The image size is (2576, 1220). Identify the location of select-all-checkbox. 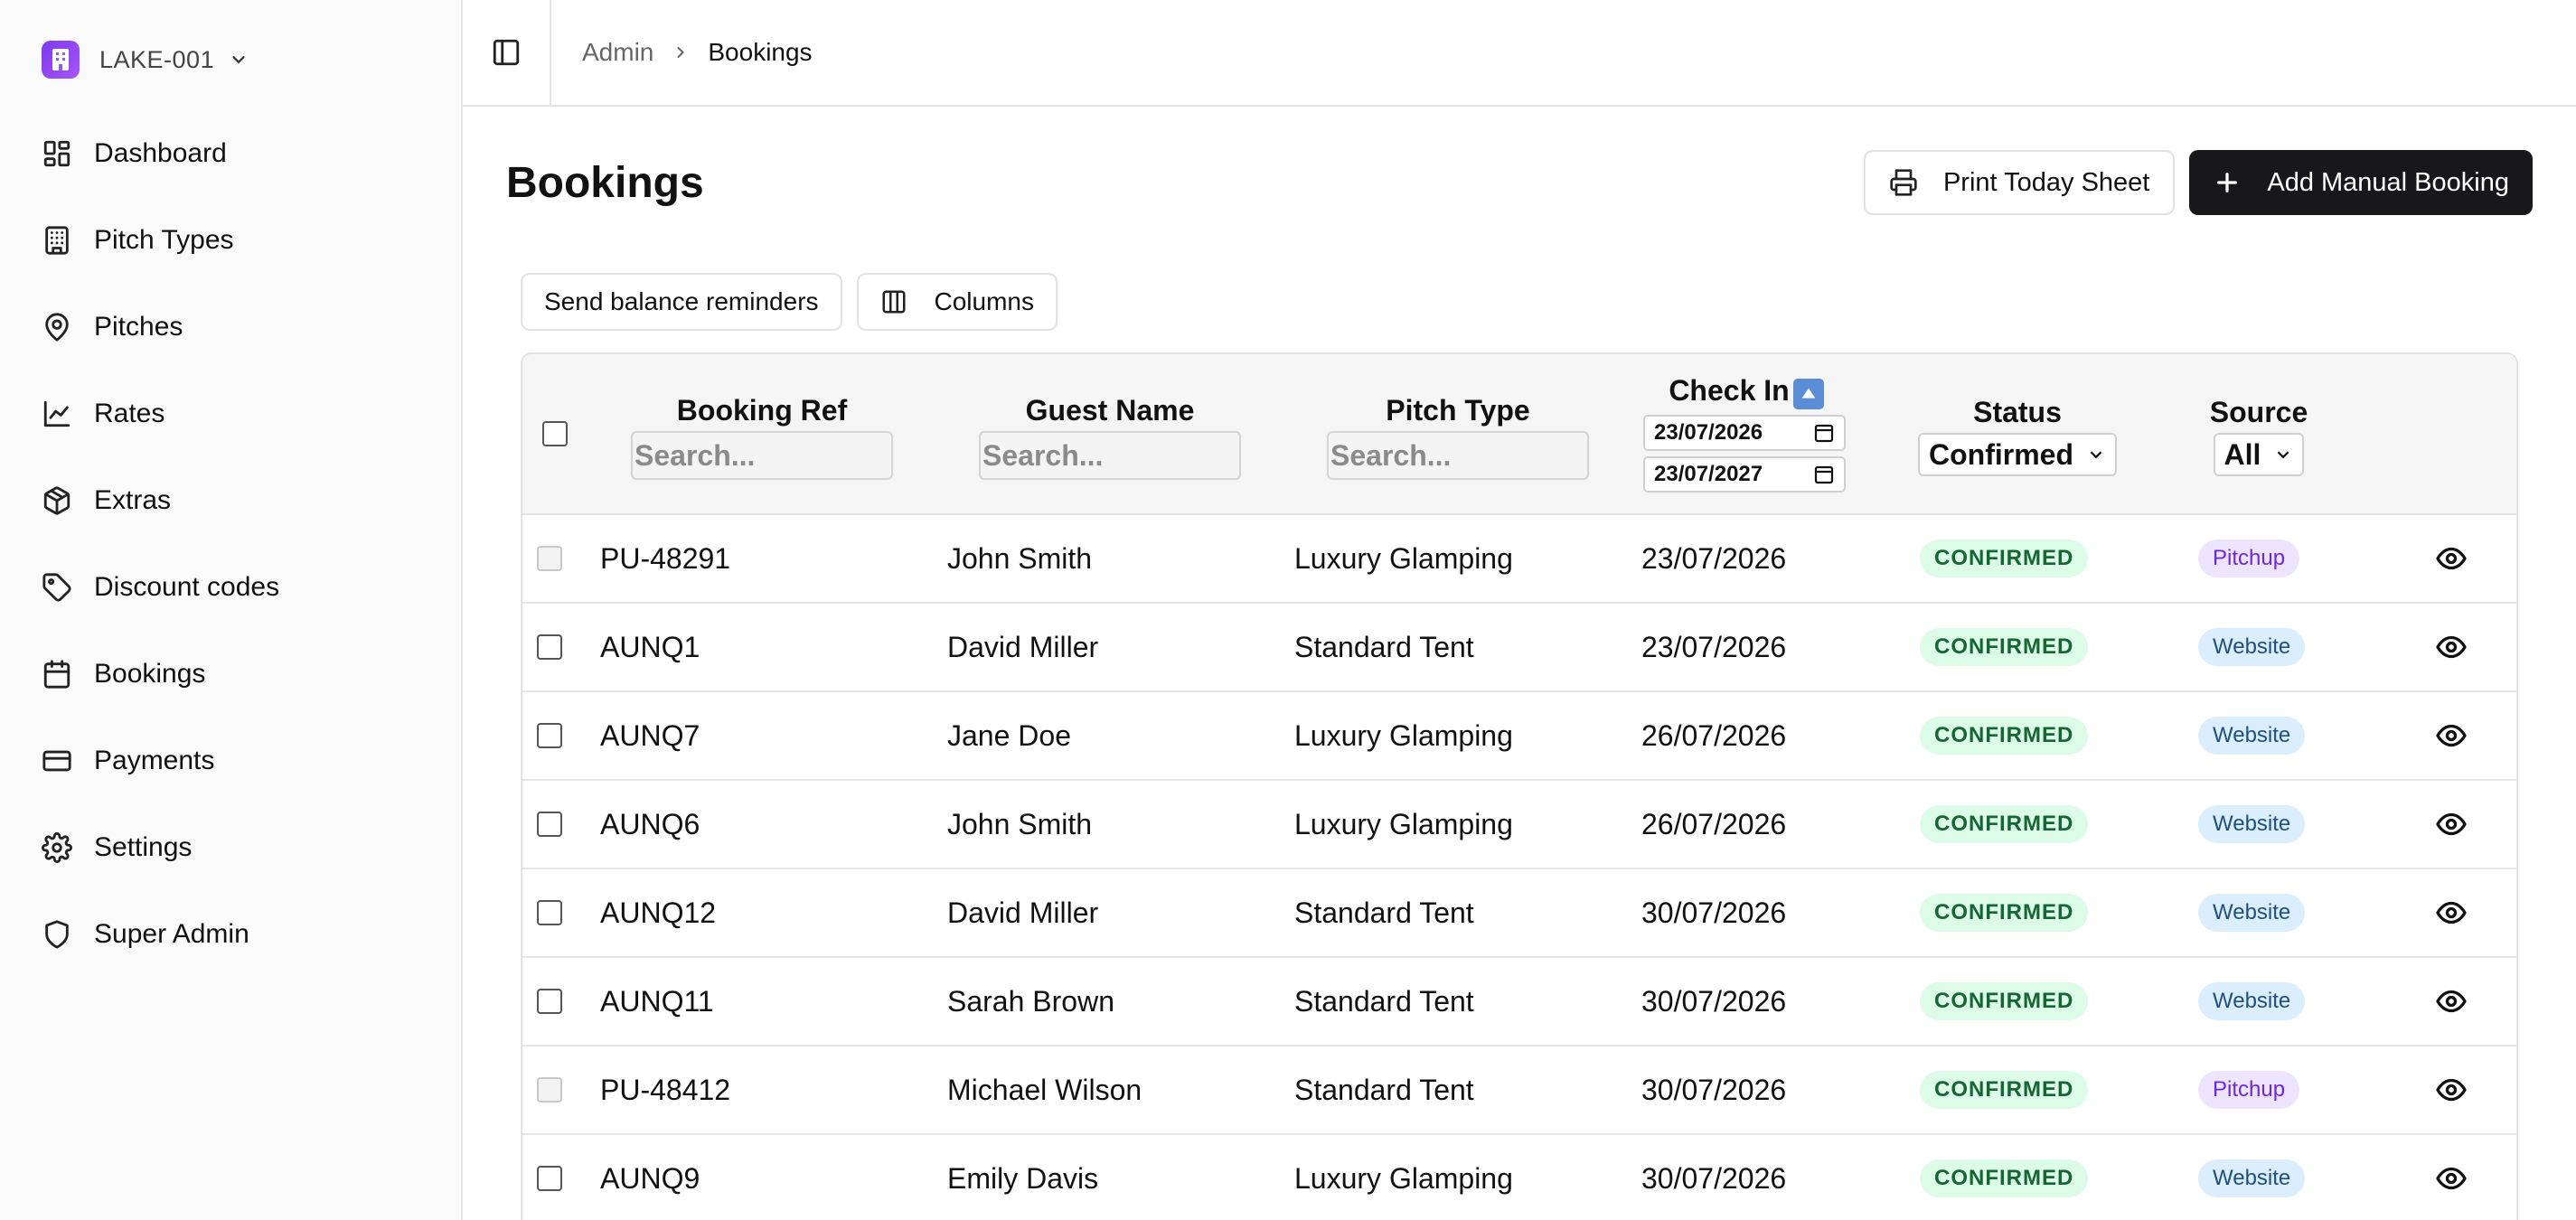
(555, 433).